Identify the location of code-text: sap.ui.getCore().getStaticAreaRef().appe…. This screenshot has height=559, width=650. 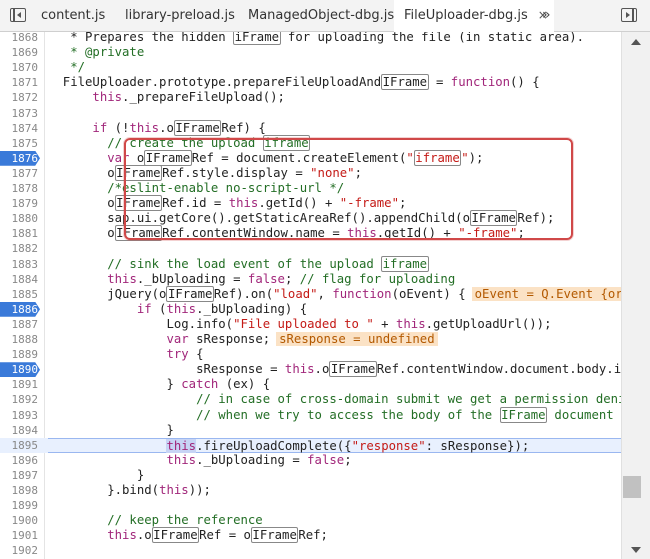
(334, 218).